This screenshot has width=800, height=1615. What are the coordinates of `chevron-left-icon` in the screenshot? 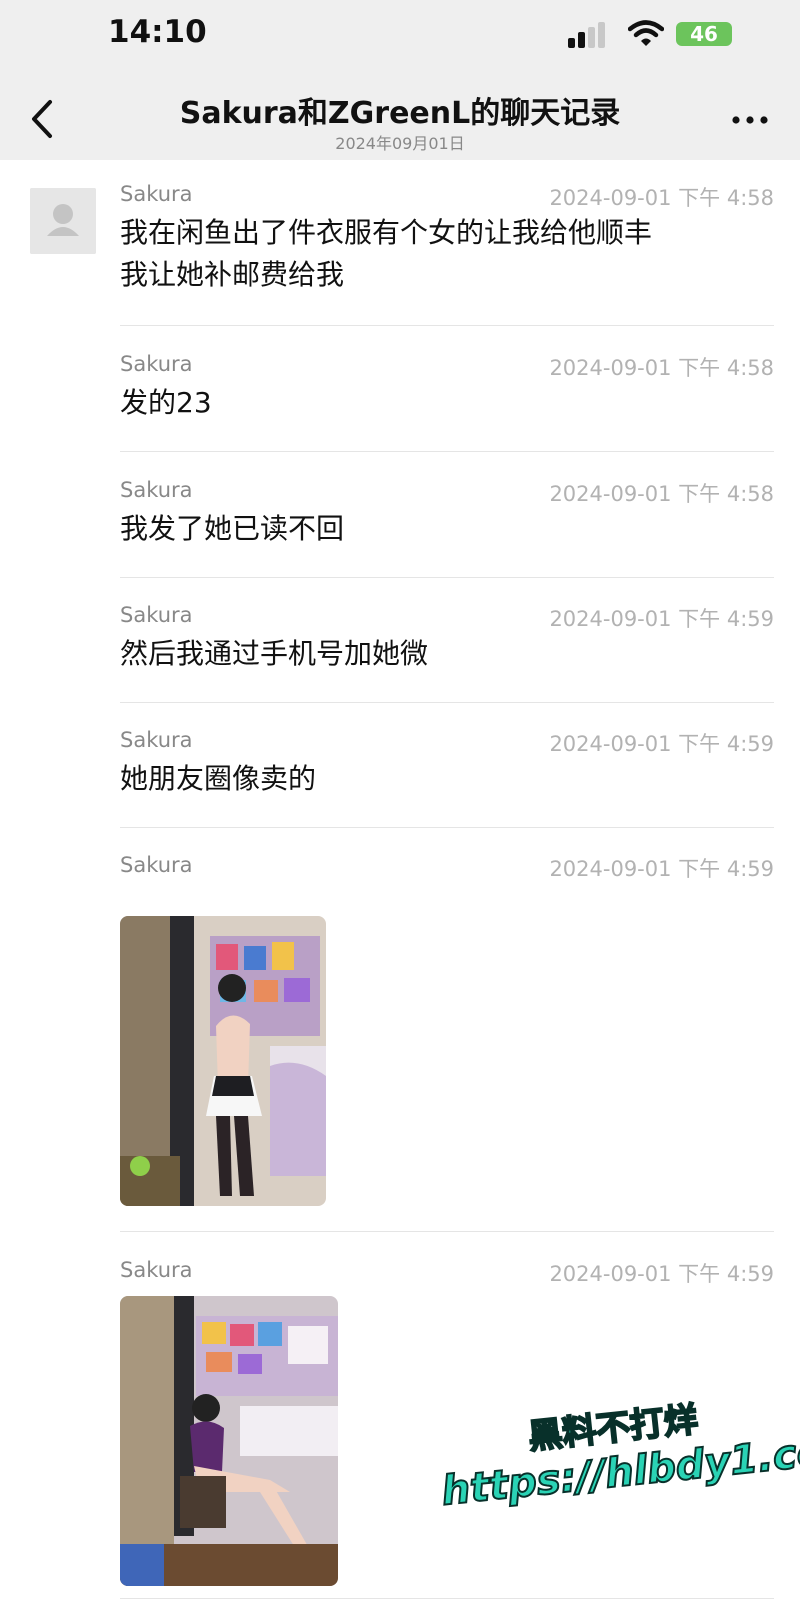 It's located at (44, 119).